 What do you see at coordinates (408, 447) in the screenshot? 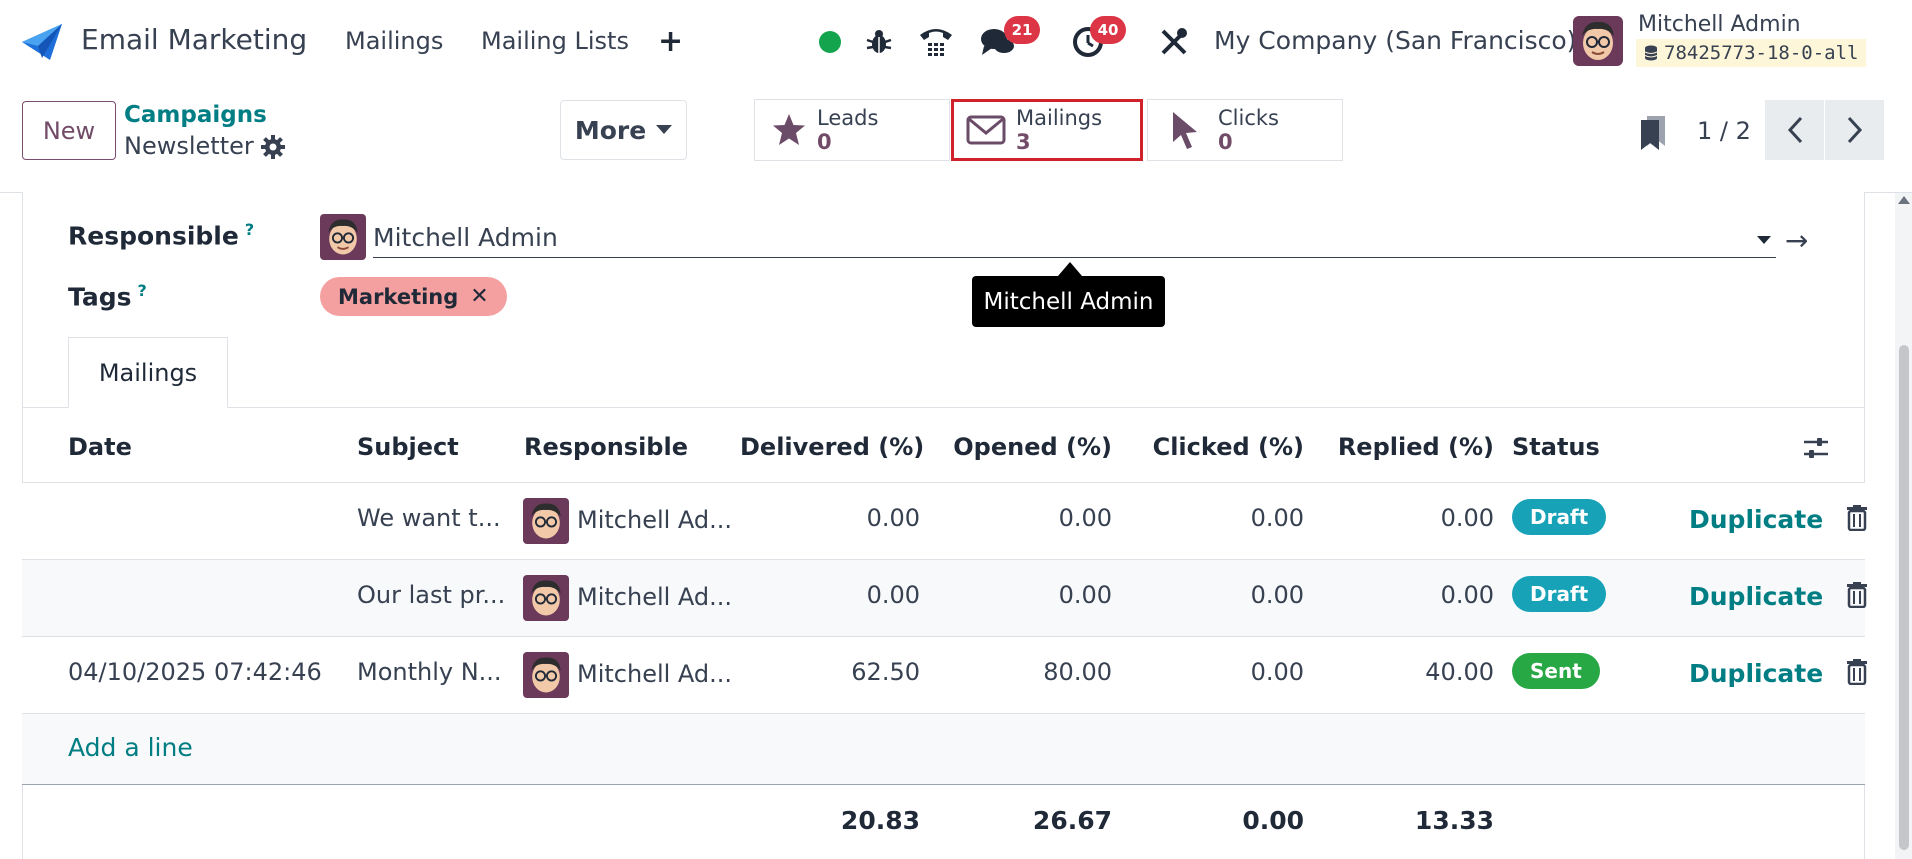
I see `column-subject: Subject` at bounding box center [408, 447].